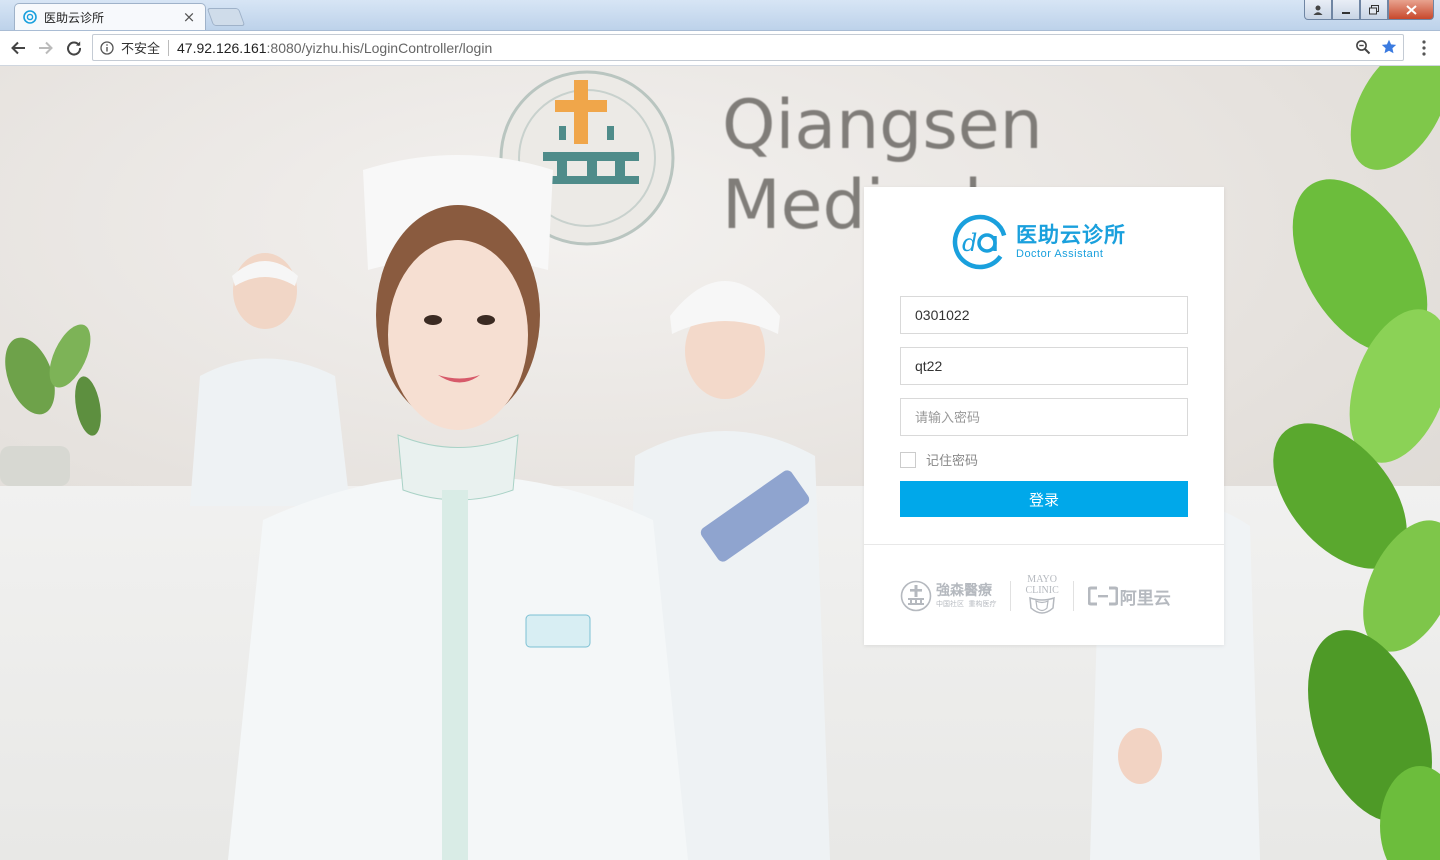  I want to click on profile-icon, so click(1318, 10).